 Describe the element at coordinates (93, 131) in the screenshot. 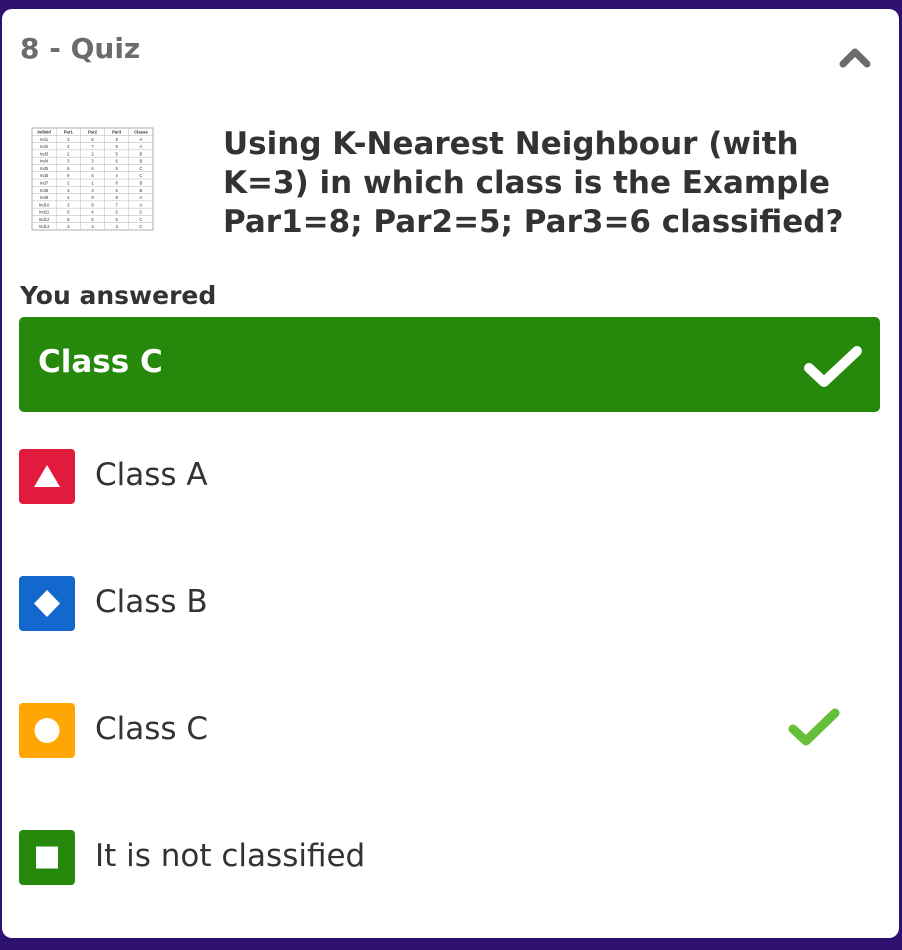

I see `table-header-cell: Par2` at that location.